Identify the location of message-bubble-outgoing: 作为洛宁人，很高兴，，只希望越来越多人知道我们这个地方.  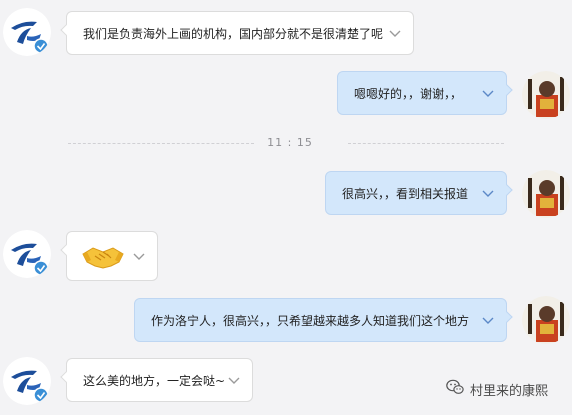
(323, 320).